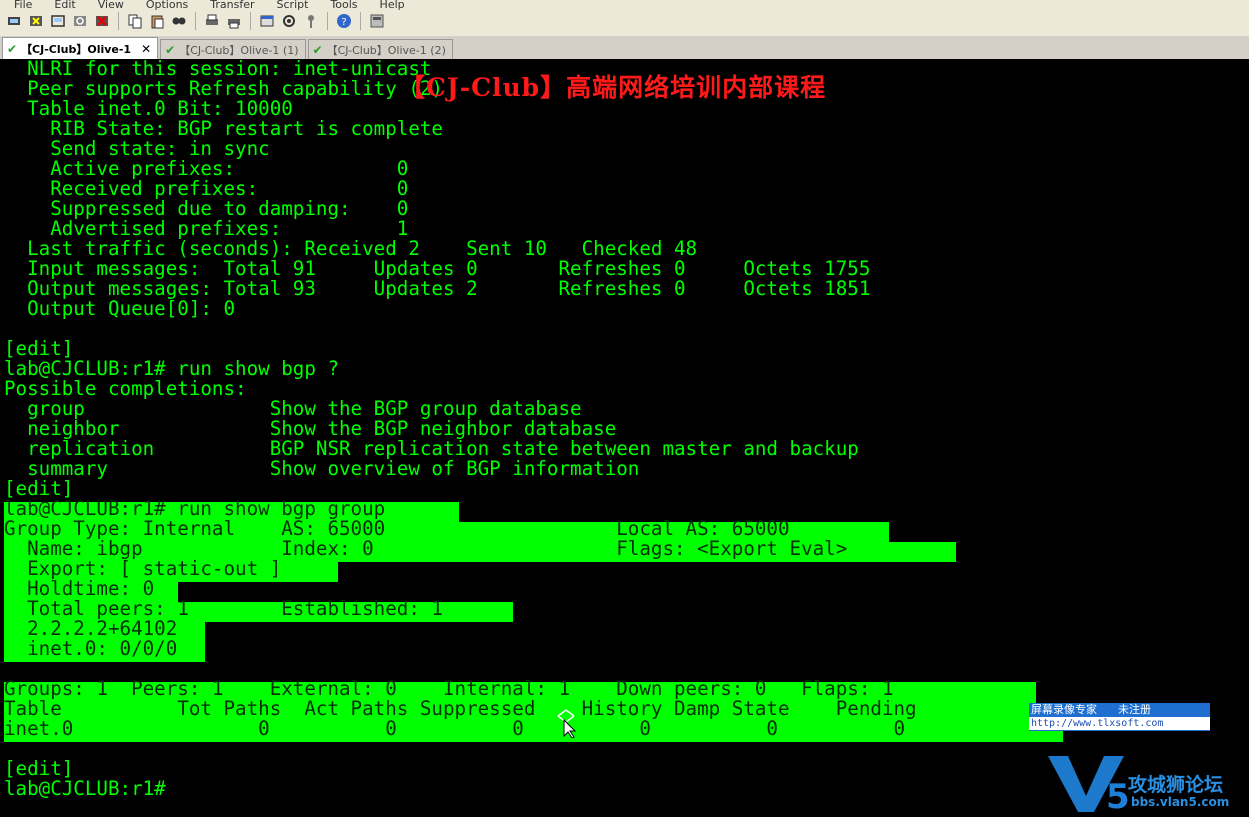 The width and height of the screenshot is (1249, 817). I want to click on connect-icon, so click(14, 21).